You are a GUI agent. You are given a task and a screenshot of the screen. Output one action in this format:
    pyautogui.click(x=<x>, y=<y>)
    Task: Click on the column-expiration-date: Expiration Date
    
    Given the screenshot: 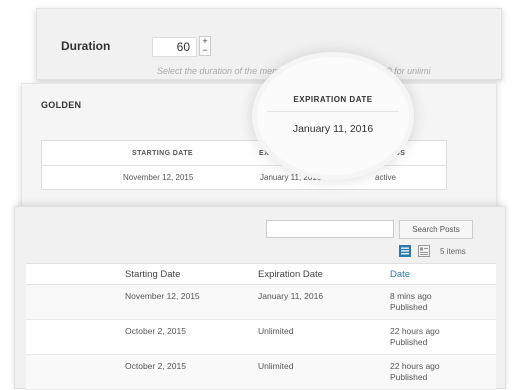 What is the action you would take?
    pyautogui.click(x=290, y=274)
    